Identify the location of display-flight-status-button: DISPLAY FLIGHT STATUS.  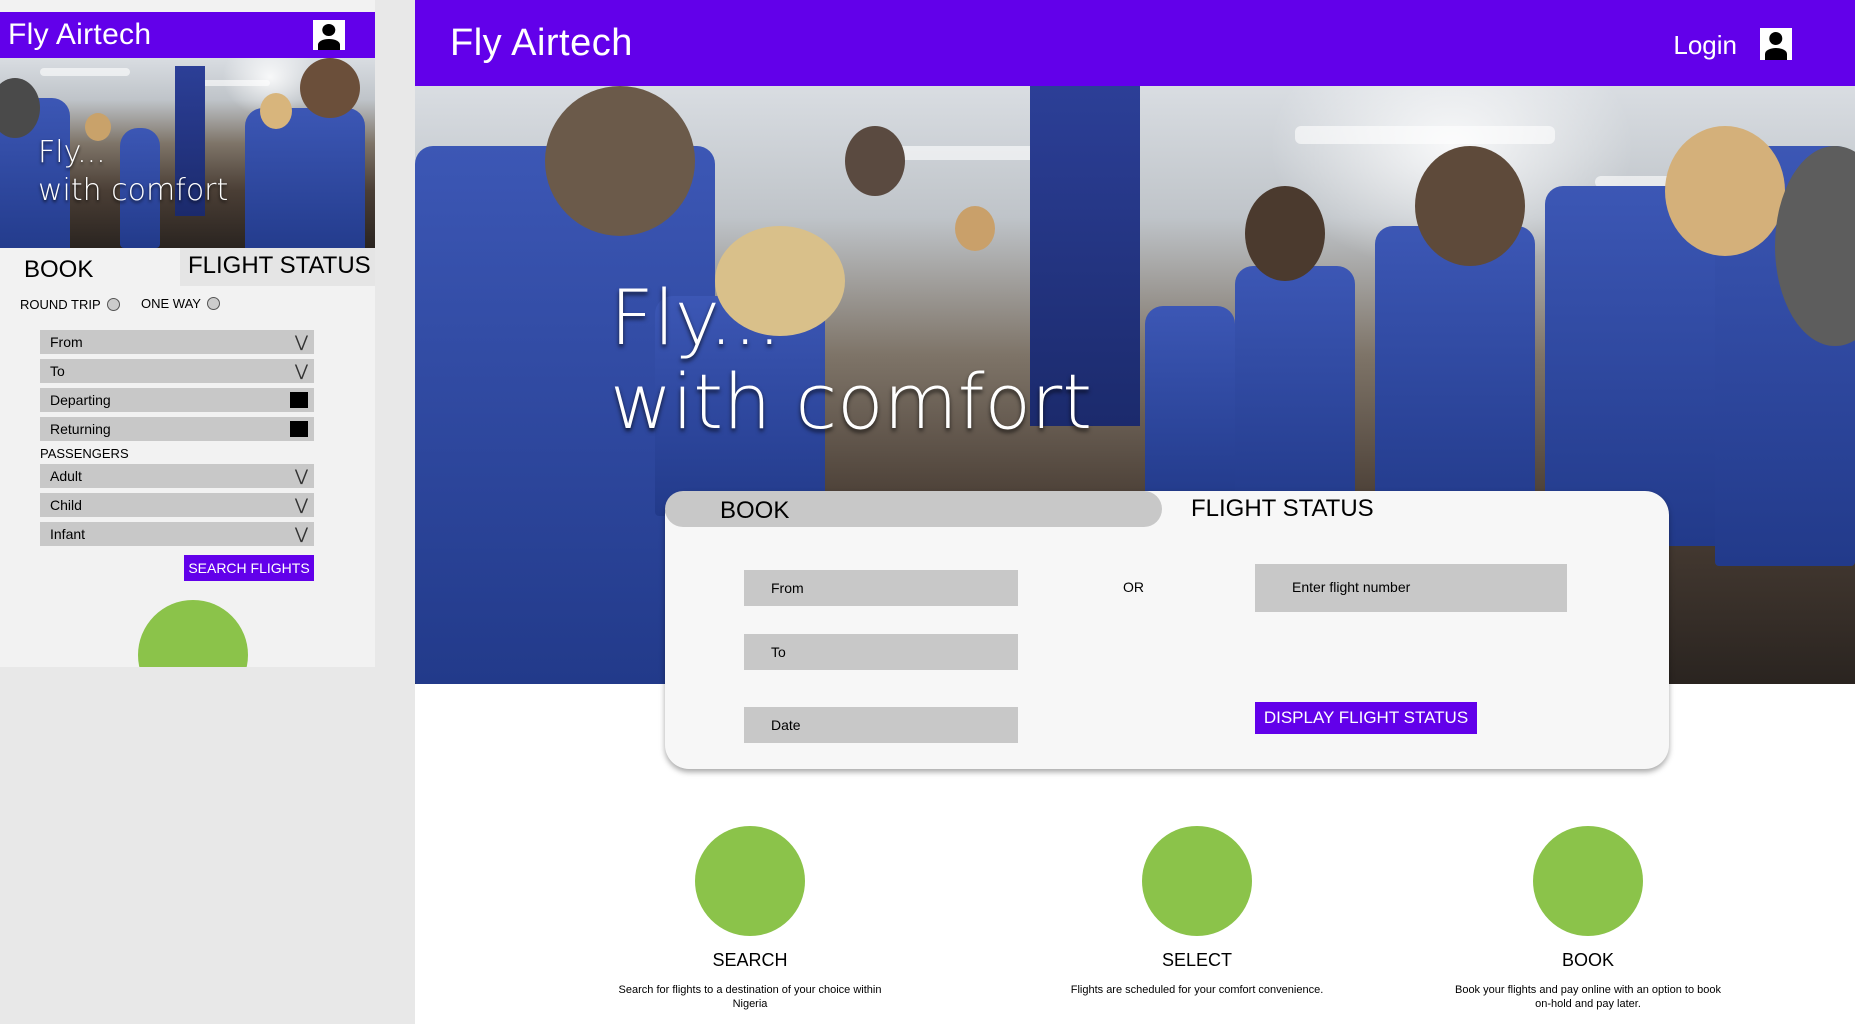
(1366, 718).